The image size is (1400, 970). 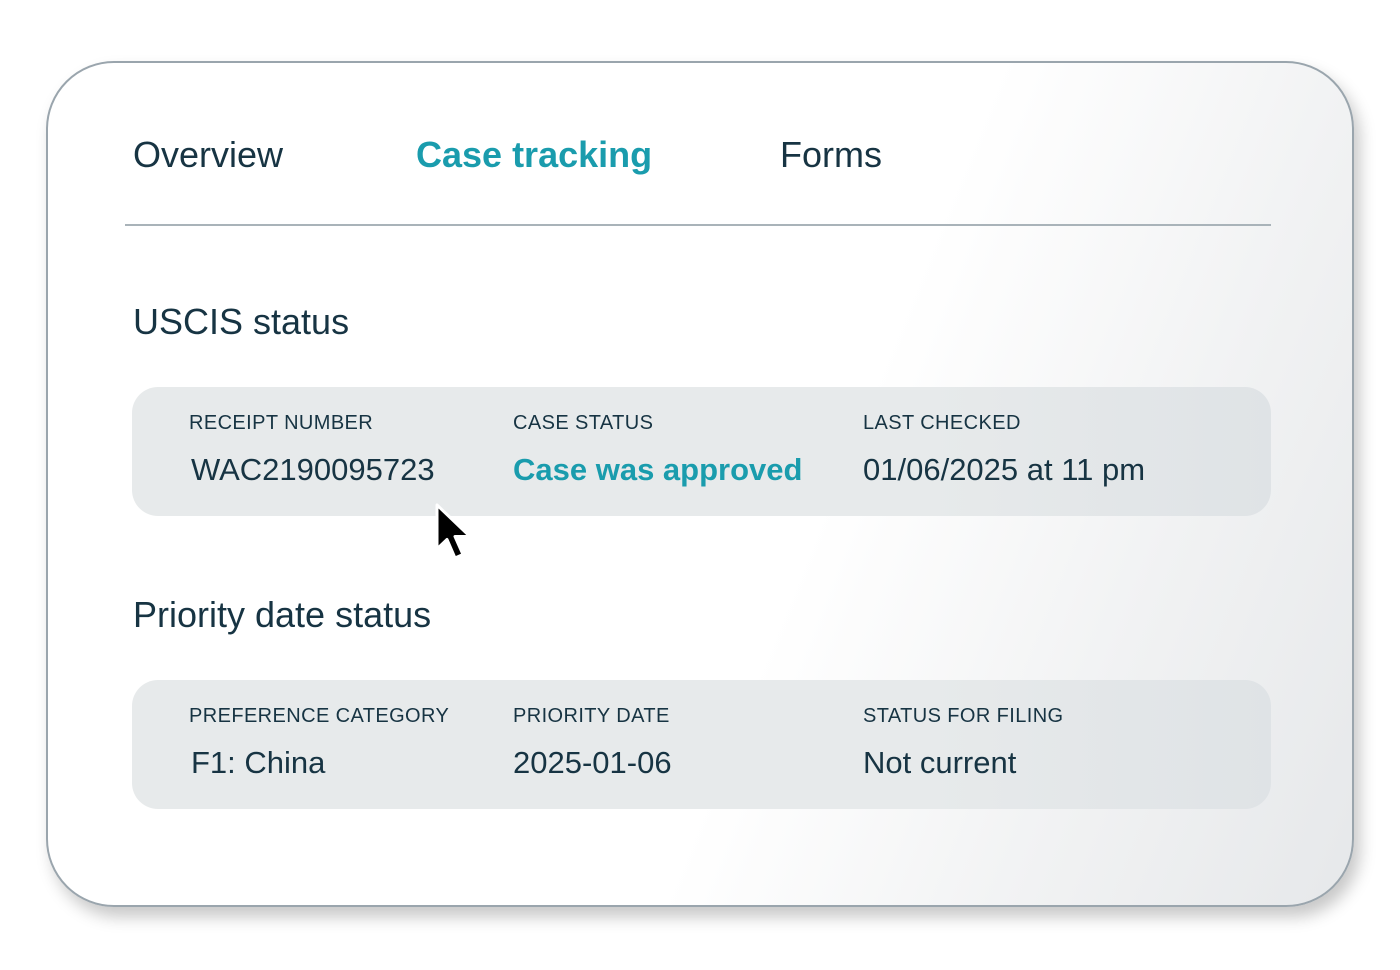 I want to click on preference-category-value: F1: China, so click(x=258, y=762).